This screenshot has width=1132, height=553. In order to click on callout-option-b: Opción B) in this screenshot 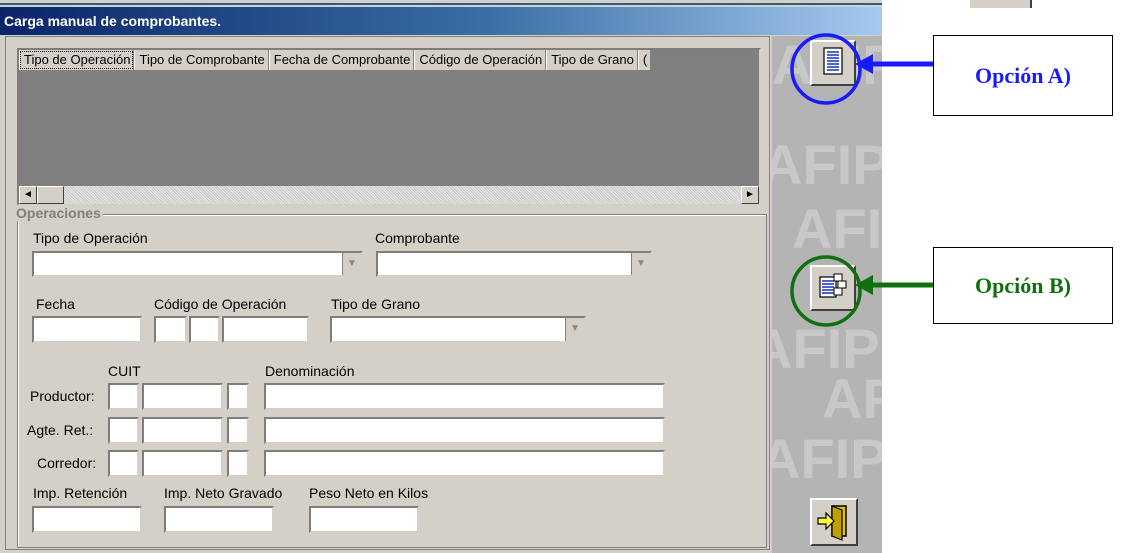, I will do `click(1023, 285)`.